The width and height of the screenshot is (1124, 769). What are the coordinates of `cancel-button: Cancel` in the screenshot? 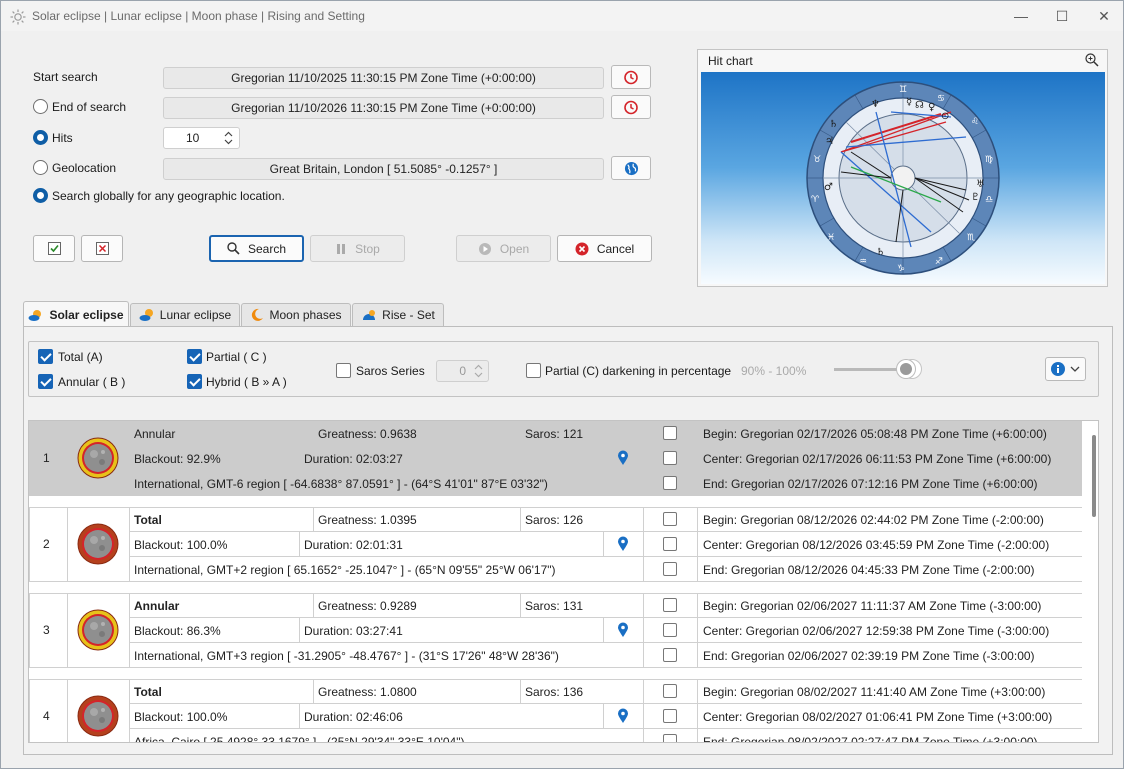 It's located at (604, 248).